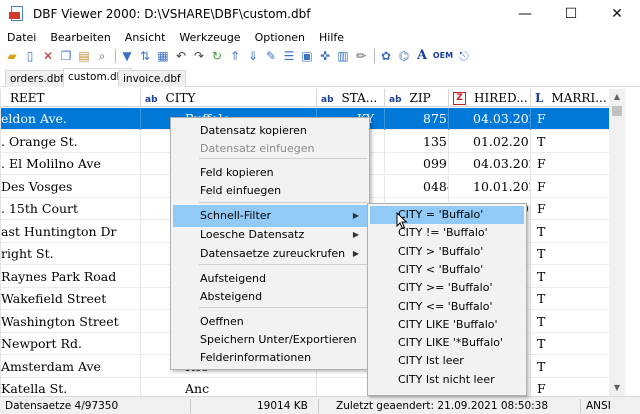 This screenshot has width=640, height=414. I want to click on undo-icon: ↶, so click(181, 56).